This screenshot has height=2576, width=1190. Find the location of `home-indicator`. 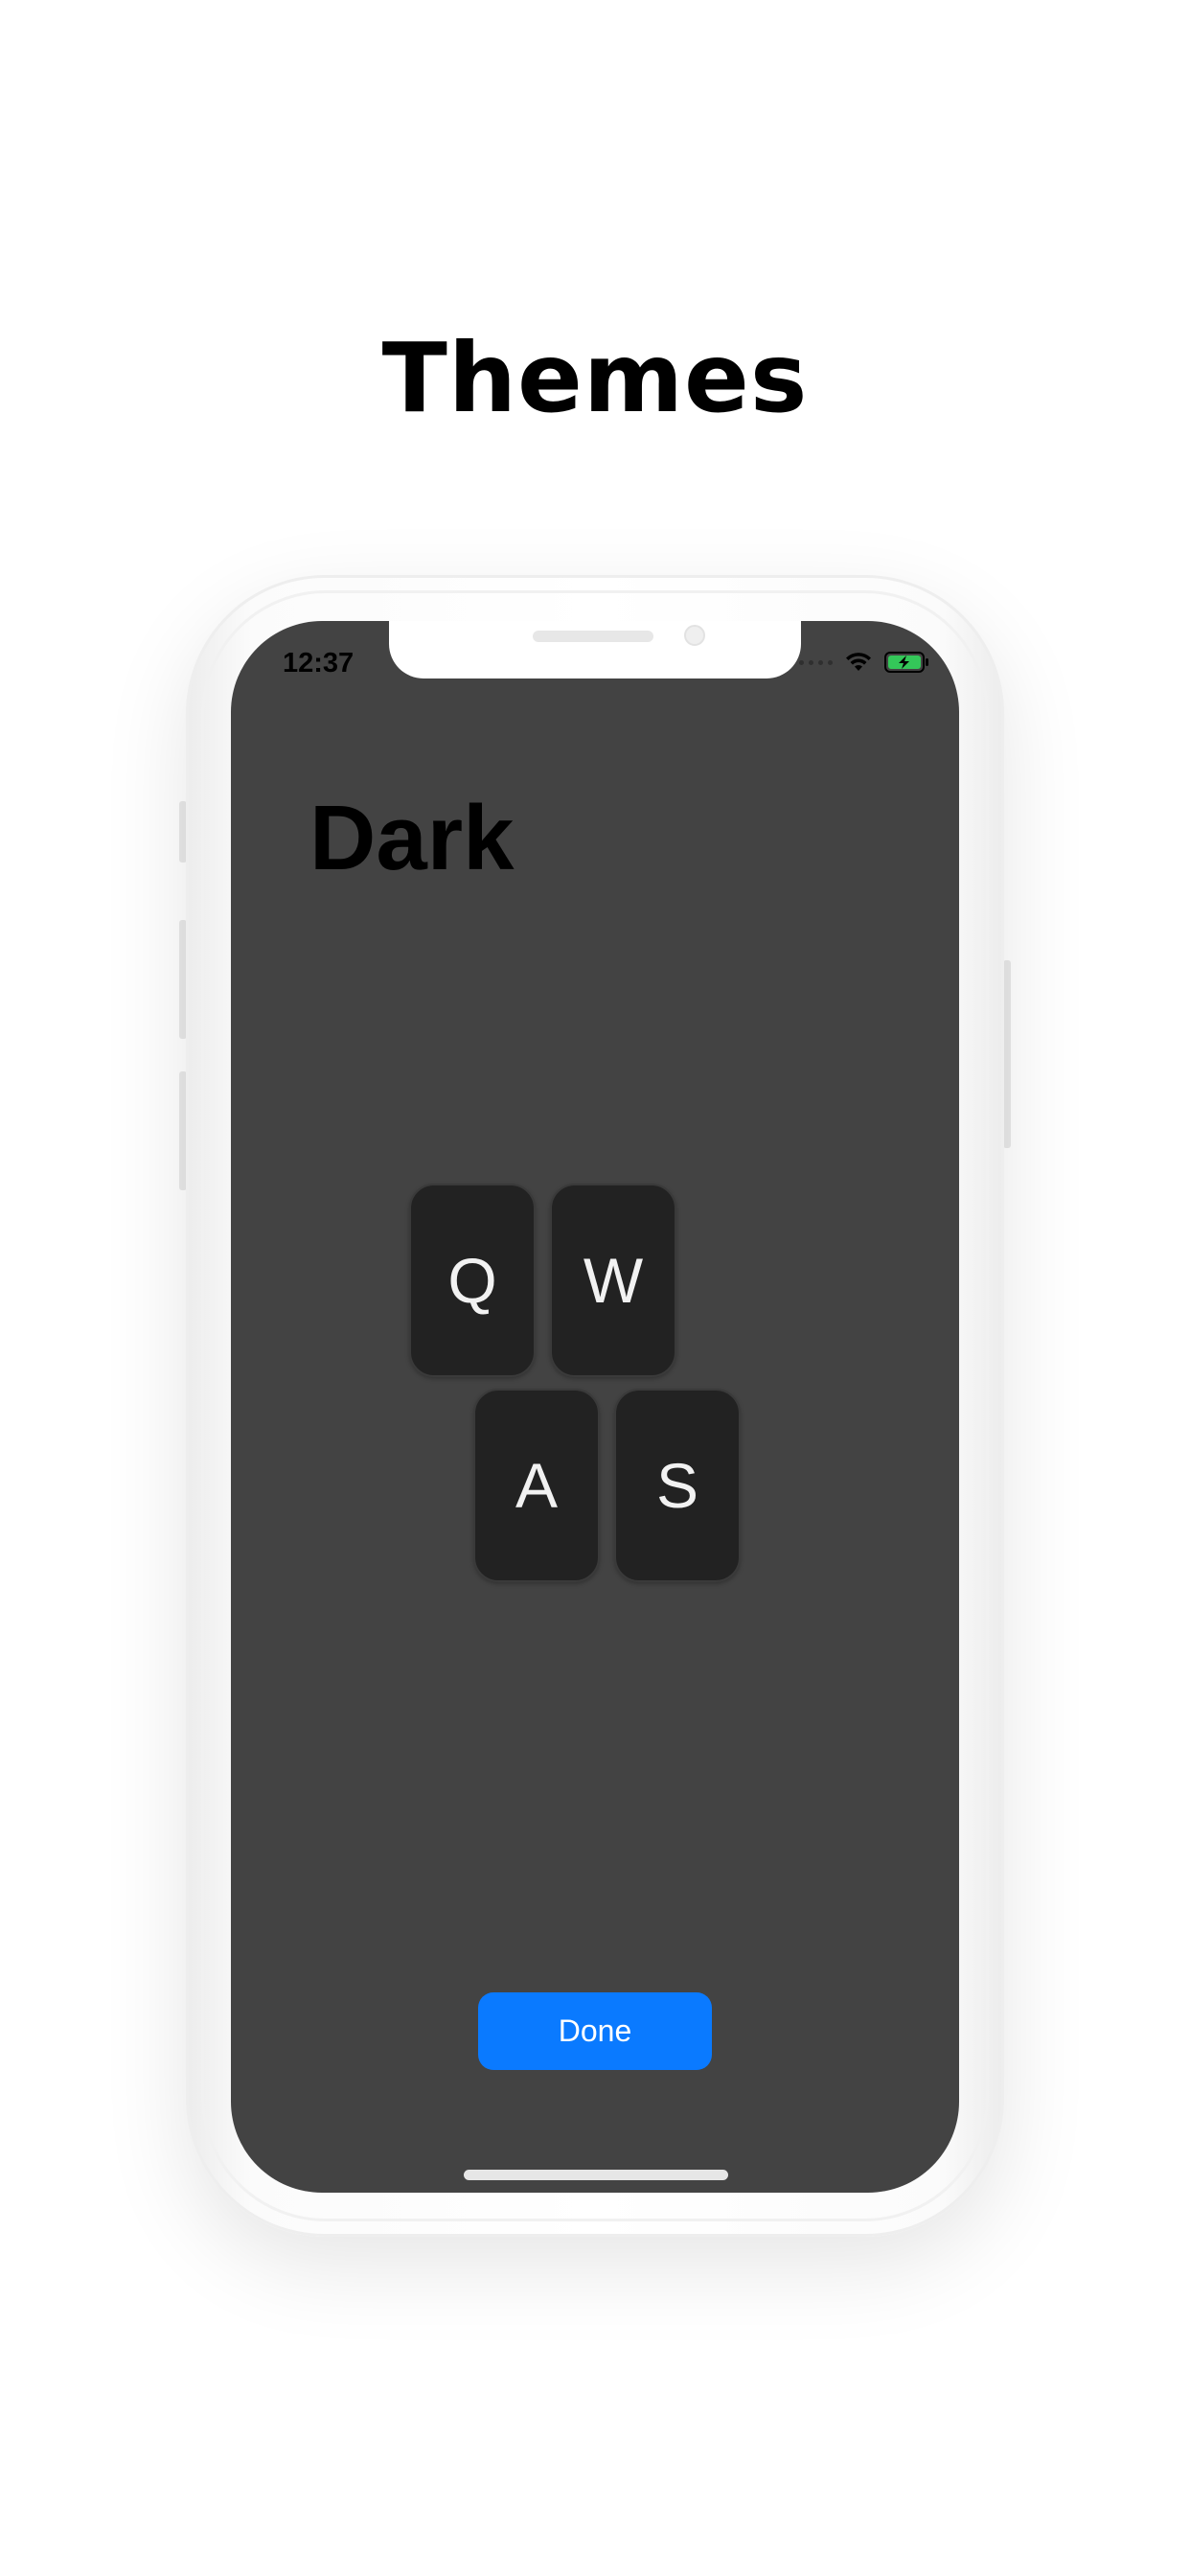

home-indicator is located at coordinates (596, 2175).